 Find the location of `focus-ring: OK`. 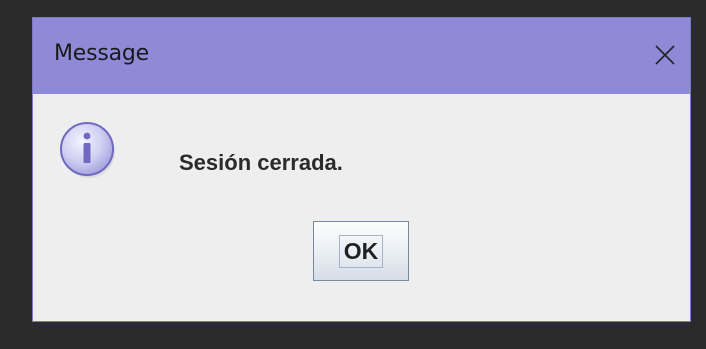

focus-ring: OK is located at coordinates (361, 251).